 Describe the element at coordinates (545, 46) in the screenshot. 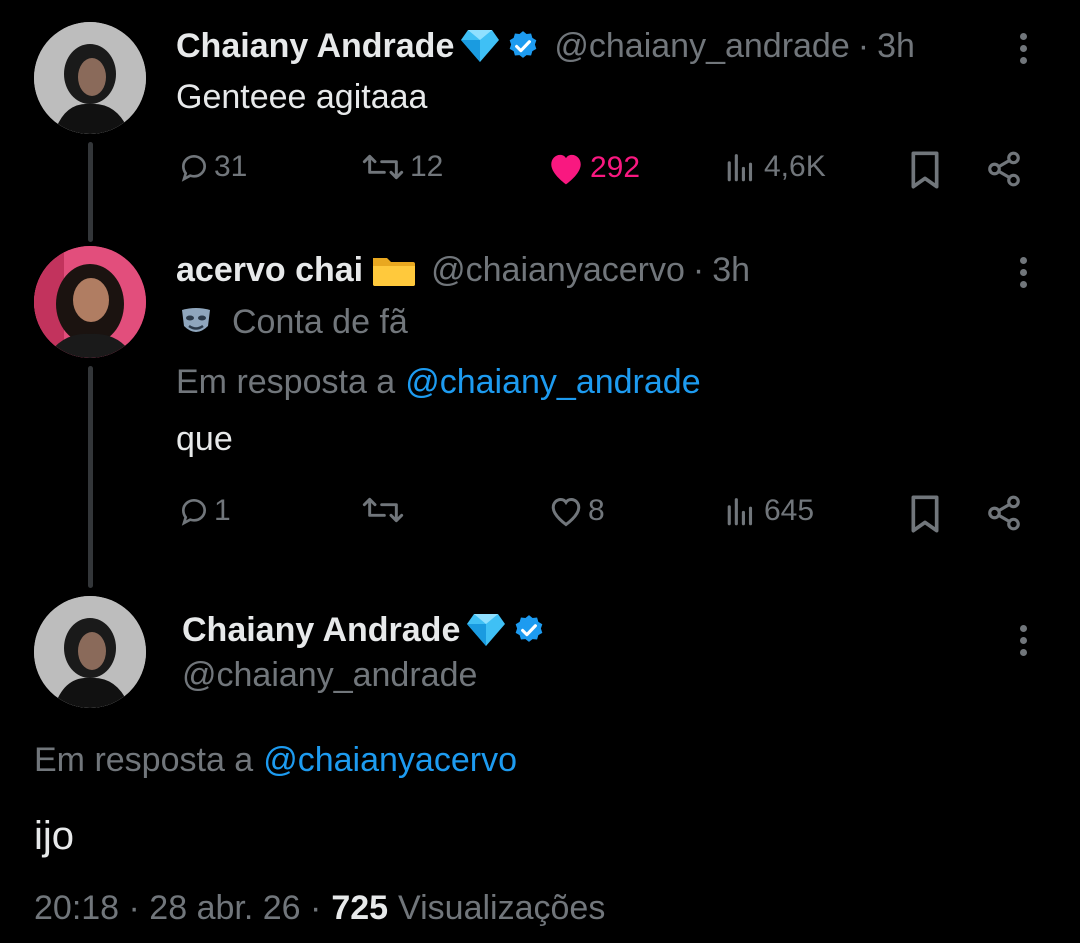

I see `tweet-1-header: Chaiany Andrade @chaiany_andrade · 3h` at that location.